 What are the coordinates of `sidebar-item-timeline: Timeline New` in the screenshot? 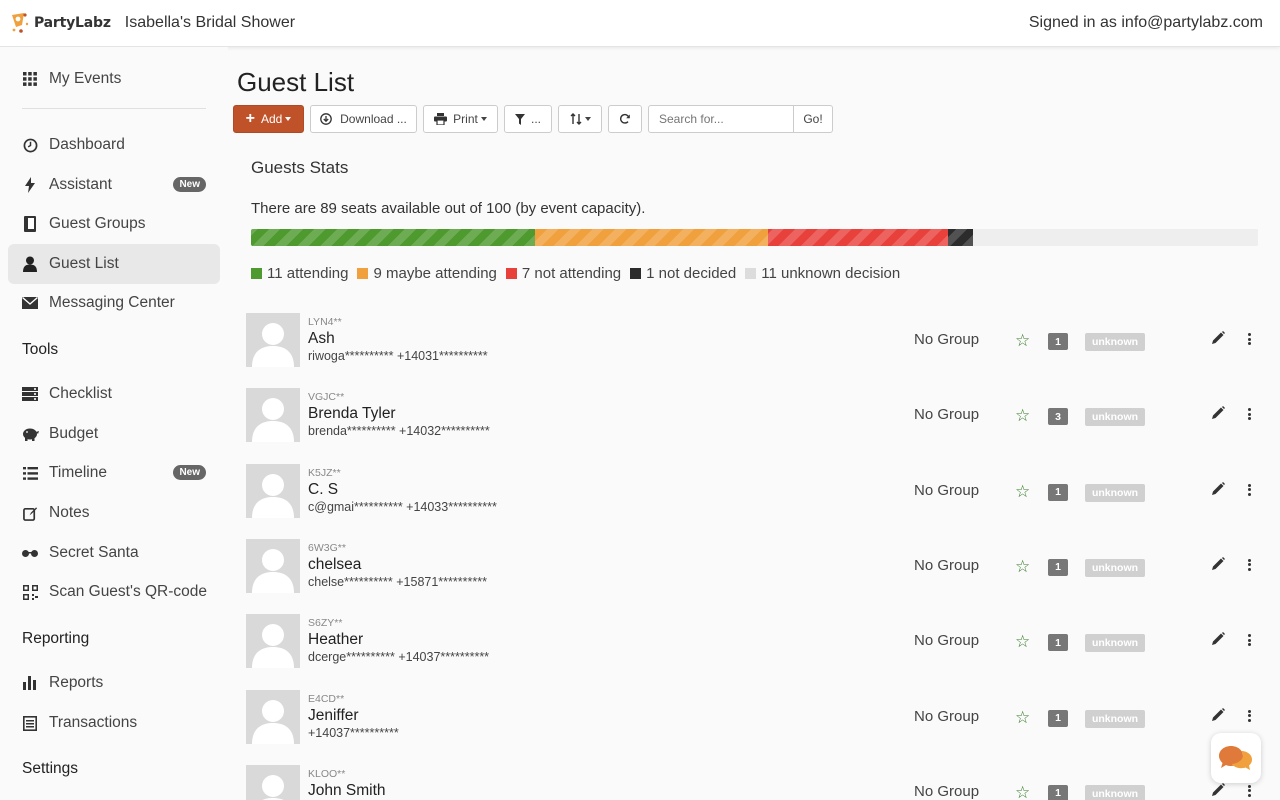 It's located at (114, 473).